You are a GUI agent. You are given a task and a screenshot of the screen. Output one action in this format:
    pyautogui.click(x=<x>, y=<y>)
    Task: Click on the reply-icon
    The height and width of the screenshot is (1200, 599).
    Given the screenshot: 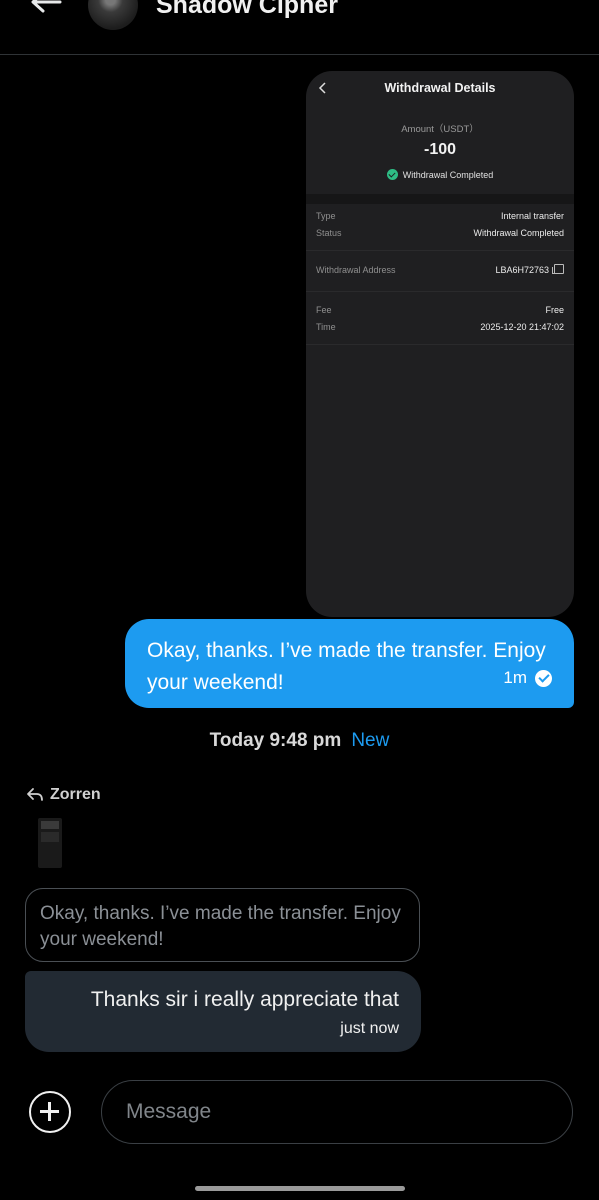 What is the action you would take?
    pyautogui.click(x=35, y=794)
    